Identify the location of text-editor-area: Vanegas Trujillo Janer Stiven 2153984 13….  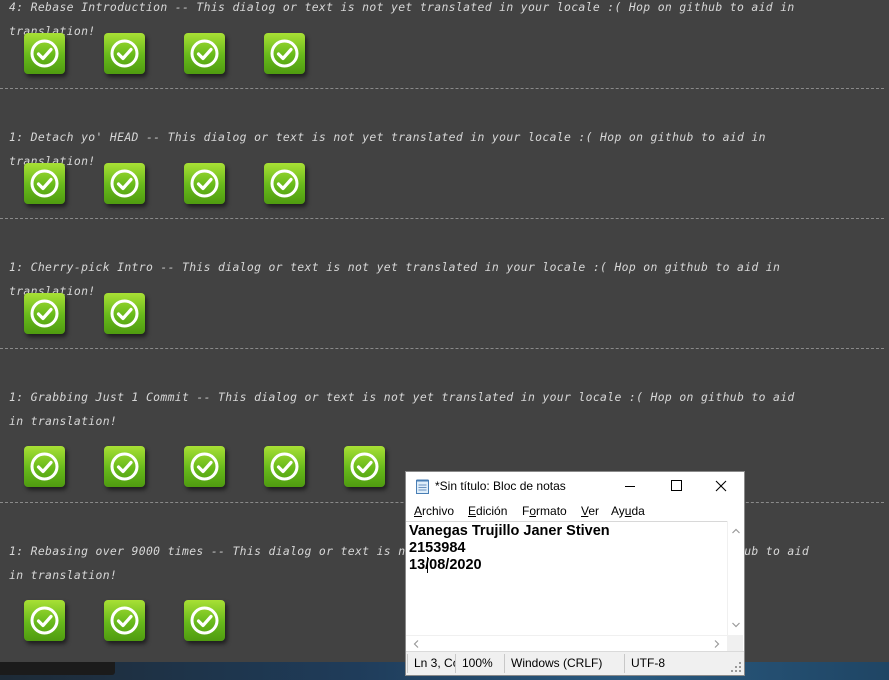
(574, 578).